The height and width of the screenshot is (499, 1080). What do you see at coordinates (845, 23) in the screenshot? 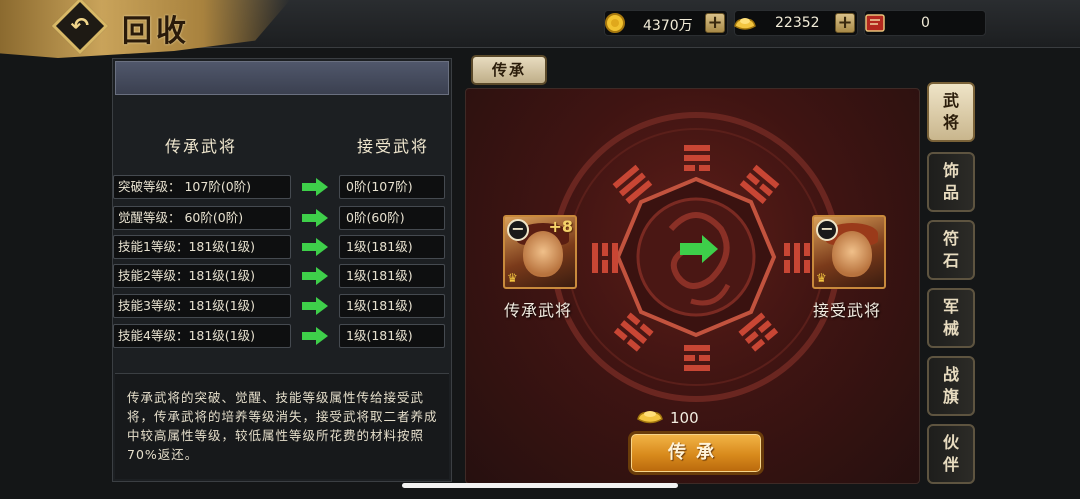
I see `add-ingot-button: +` at bounding box center [845, 23].